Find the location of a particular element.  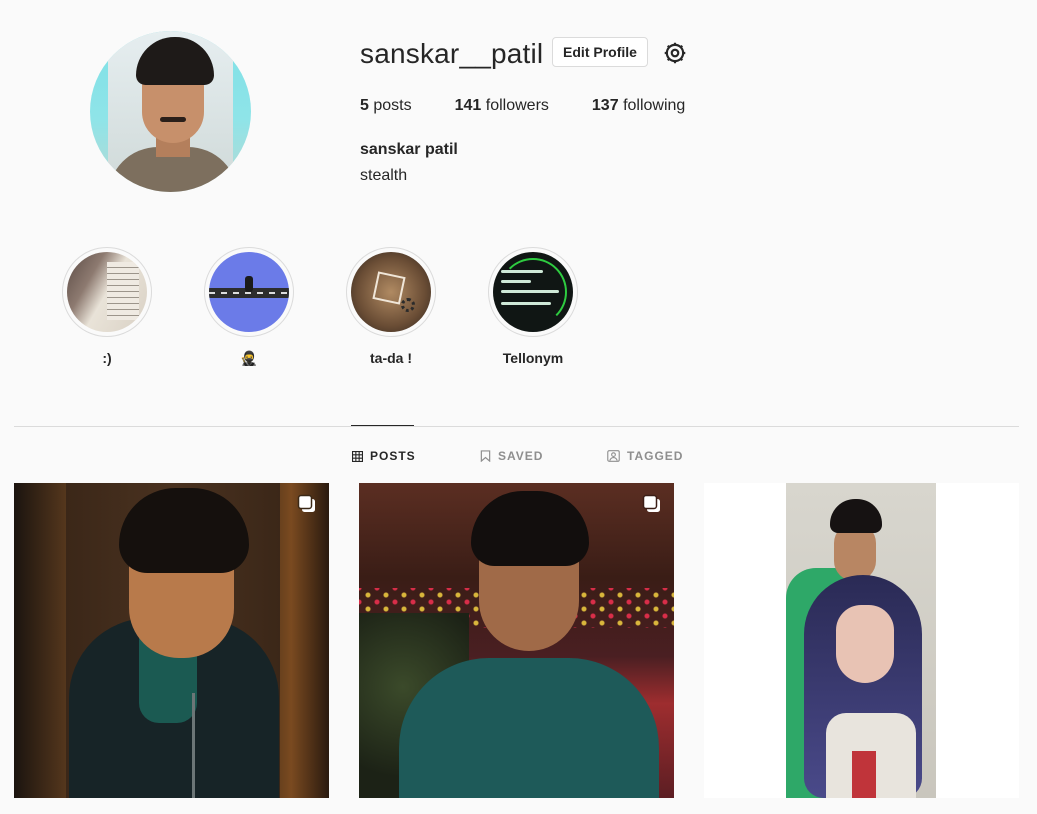

profile-stats: 5 posts 141 followers 137 following is located at coordinates (544, 106).